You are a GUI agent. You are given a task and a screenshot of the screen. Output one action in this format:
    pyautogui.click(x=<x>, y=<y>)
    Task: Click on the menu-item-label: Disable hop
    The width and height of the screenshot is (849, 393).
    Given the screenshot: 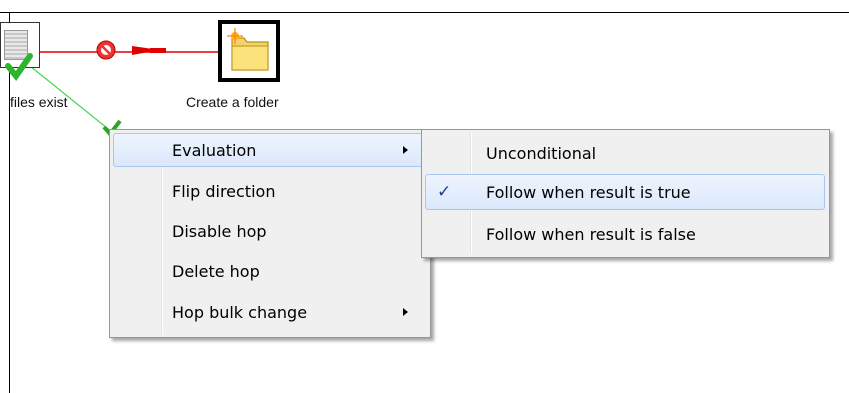 What is the action you would take?
    pyautogui.click(x=219, y=231)
    